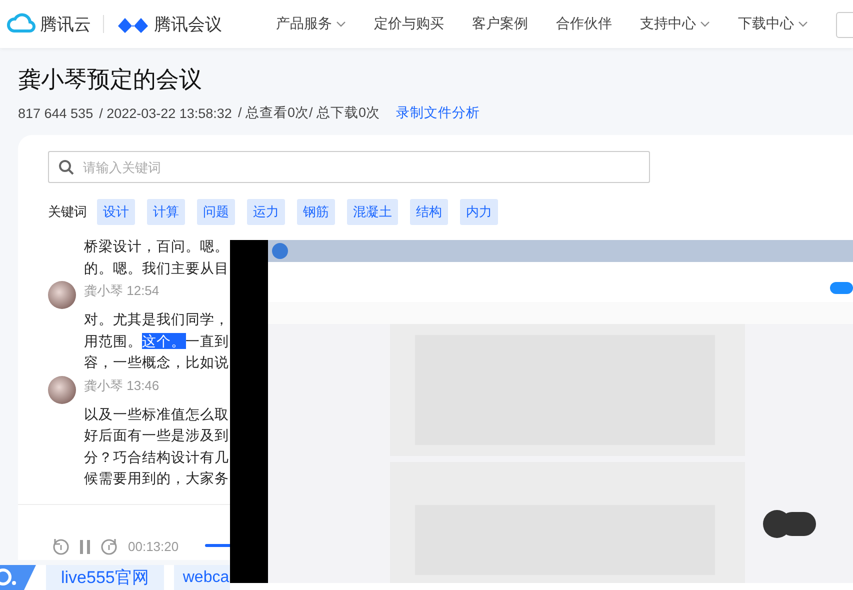 The width and height of the screenshot is (853, 590). What do you see at coordinates (153, 546) in the screenshot?
I see `playback-time: 00:13:20` at bounding box center [153, 546].